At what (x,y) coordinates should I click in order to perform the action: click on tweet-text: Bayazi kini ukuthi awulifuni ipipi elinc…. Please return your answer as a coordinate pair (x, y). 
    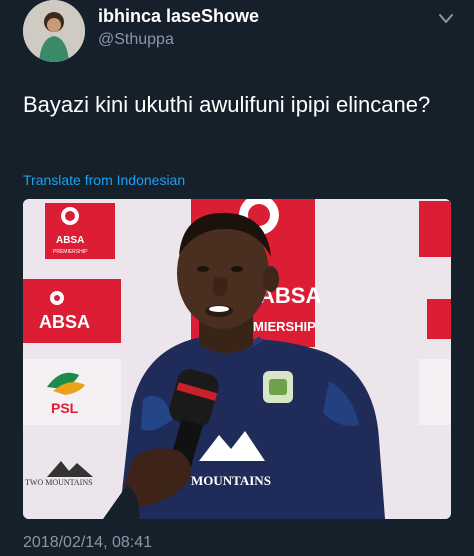
    Looking at the image, I should click on (227, 104).